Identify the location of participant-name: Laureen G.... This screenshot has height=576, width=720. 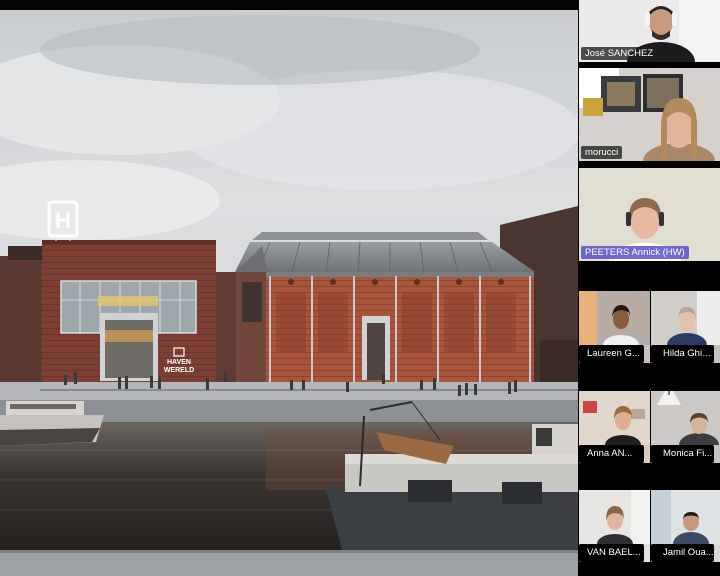
(611, 354).